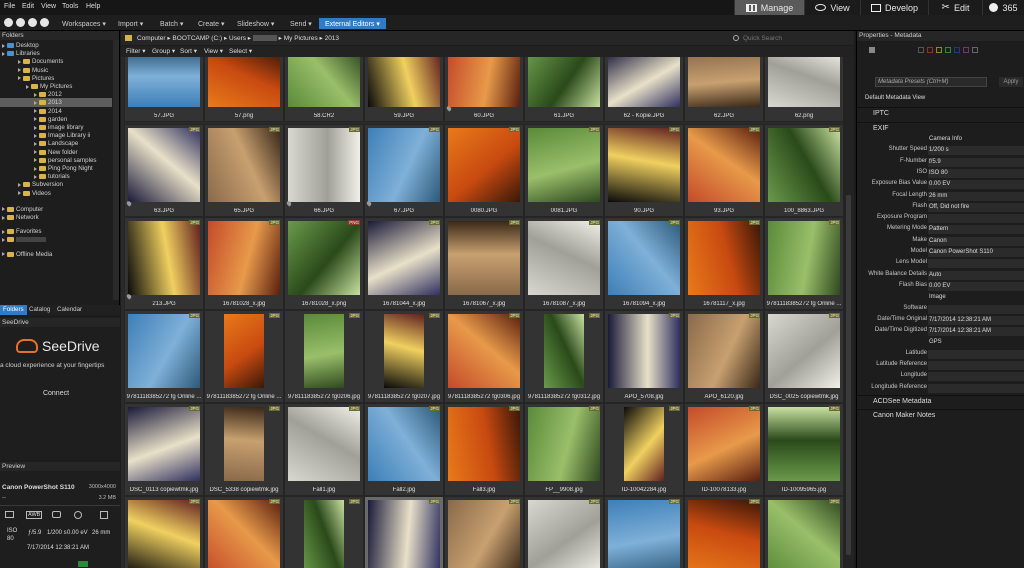  I want to click on breadcrumb-computer: Computer, so click(151, 38).